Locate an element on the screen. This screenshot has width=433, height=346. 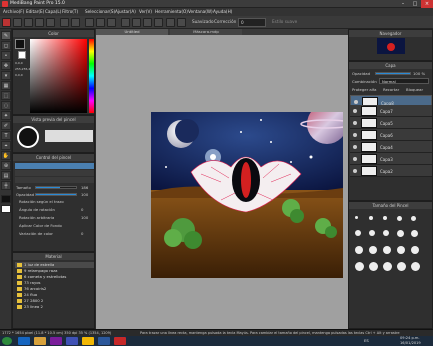
panel-tool-icon: ▤ is located at coordinates (6, 175).